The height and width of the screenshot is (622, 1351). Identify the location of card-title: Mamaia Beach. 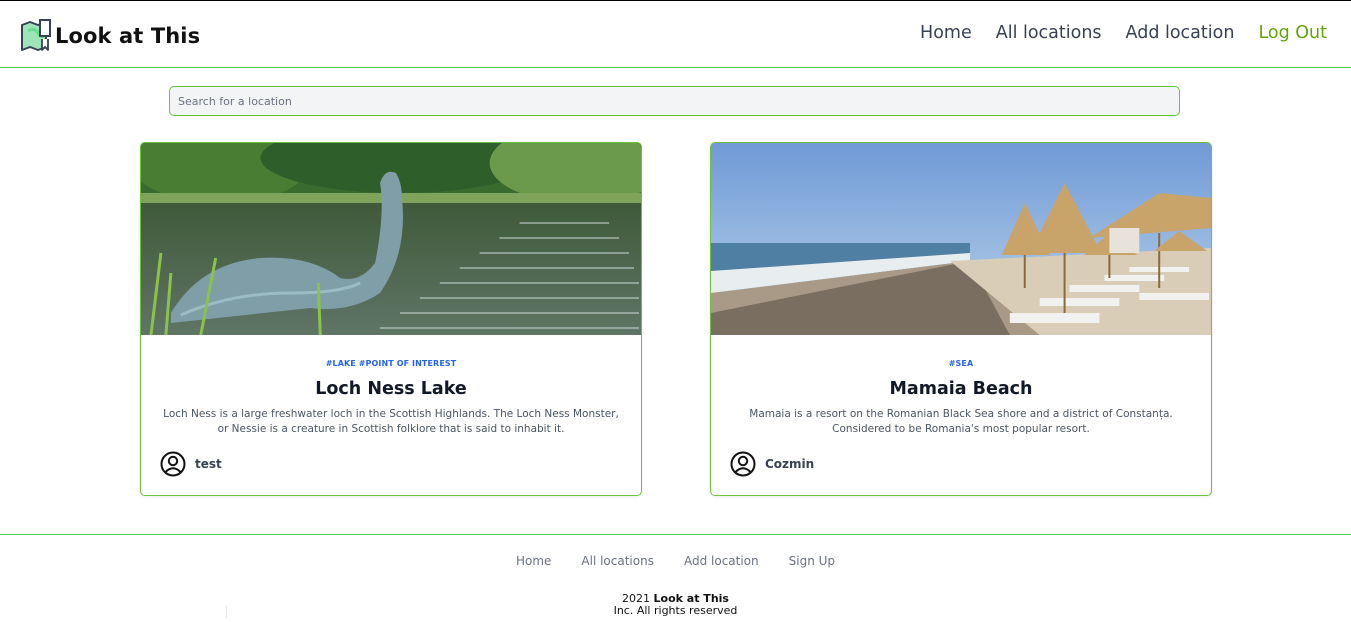
(961, 389).